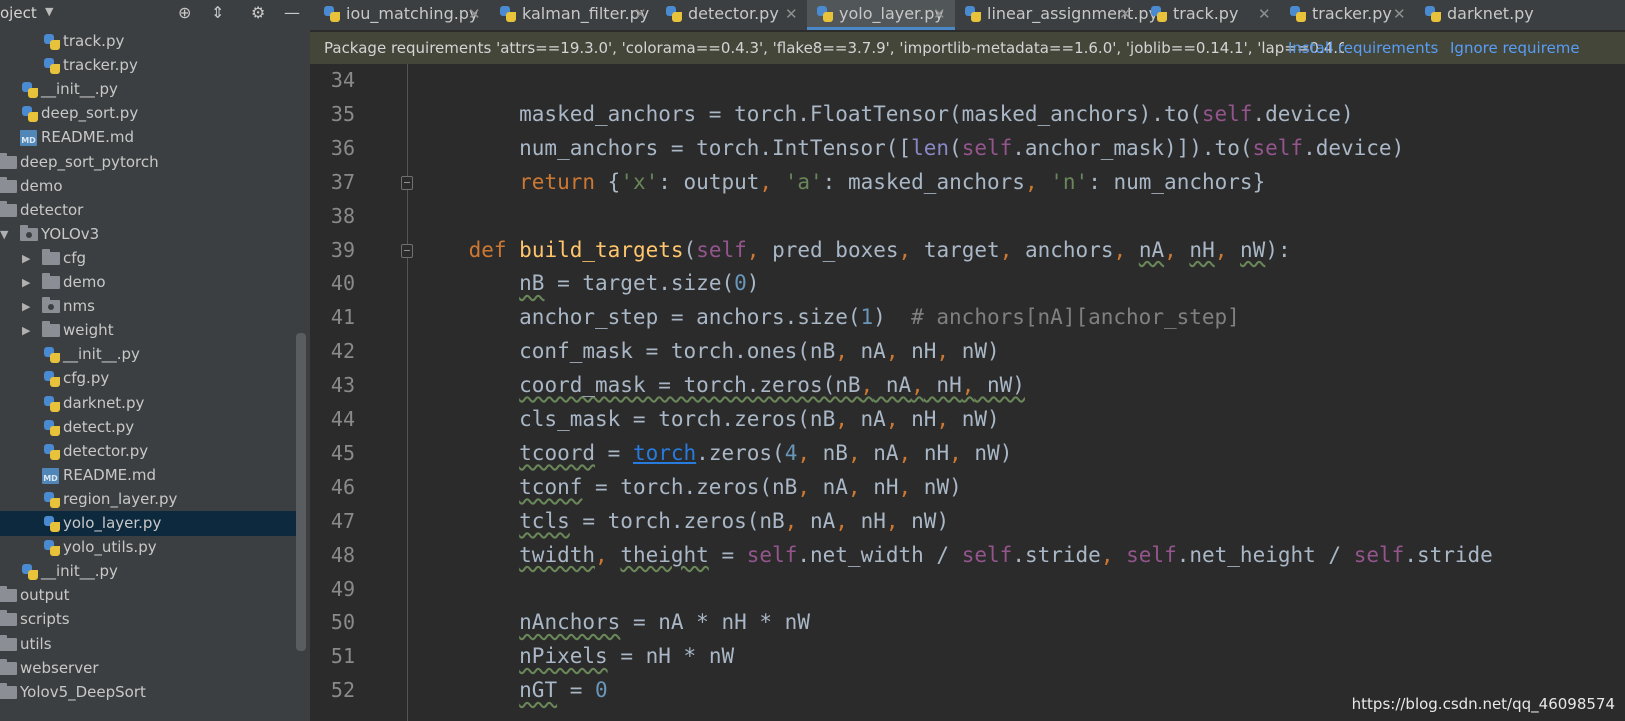  I want to click on code-line: nAnchors = nA * nH * nW, so click(614, 622).